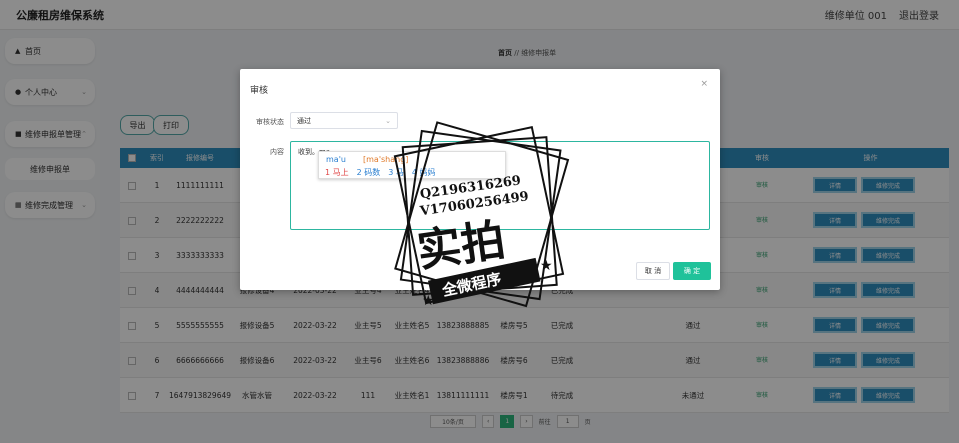  What do you see at coordinates (369, 172) in the screenshot?
I see `ime-candidate: 2 码数` at bounding box center [369, 172].